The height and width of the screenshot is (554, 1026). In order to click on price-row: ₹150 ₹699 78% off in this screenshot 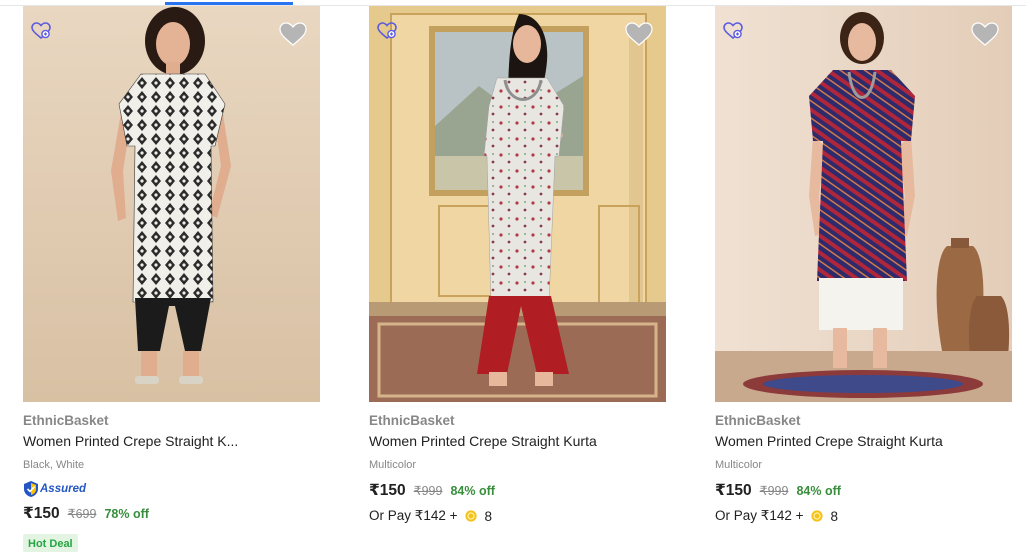, I will do `click(86, 513)`.